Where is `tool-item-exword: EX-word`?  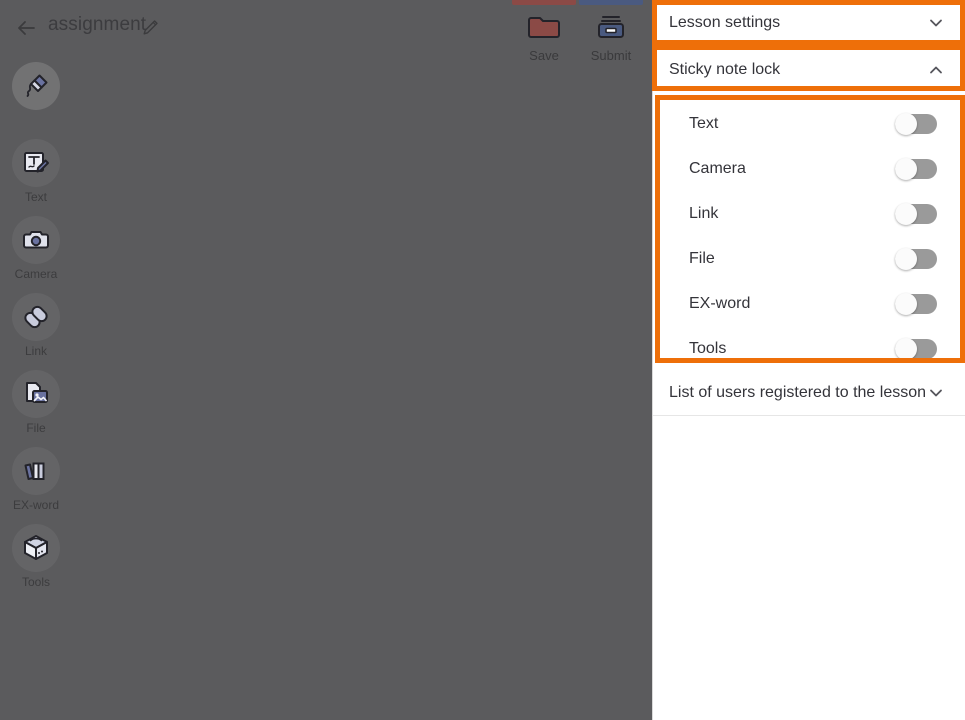
tool-item-exword: EX-word is located at coordinates (36, 479).